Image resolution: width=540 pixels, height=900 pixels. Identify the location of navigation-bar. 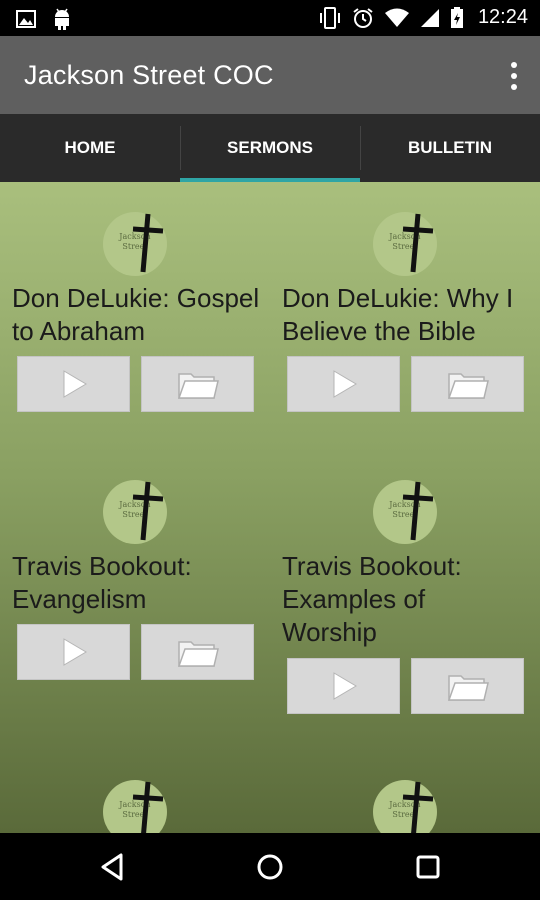
(270, 866).